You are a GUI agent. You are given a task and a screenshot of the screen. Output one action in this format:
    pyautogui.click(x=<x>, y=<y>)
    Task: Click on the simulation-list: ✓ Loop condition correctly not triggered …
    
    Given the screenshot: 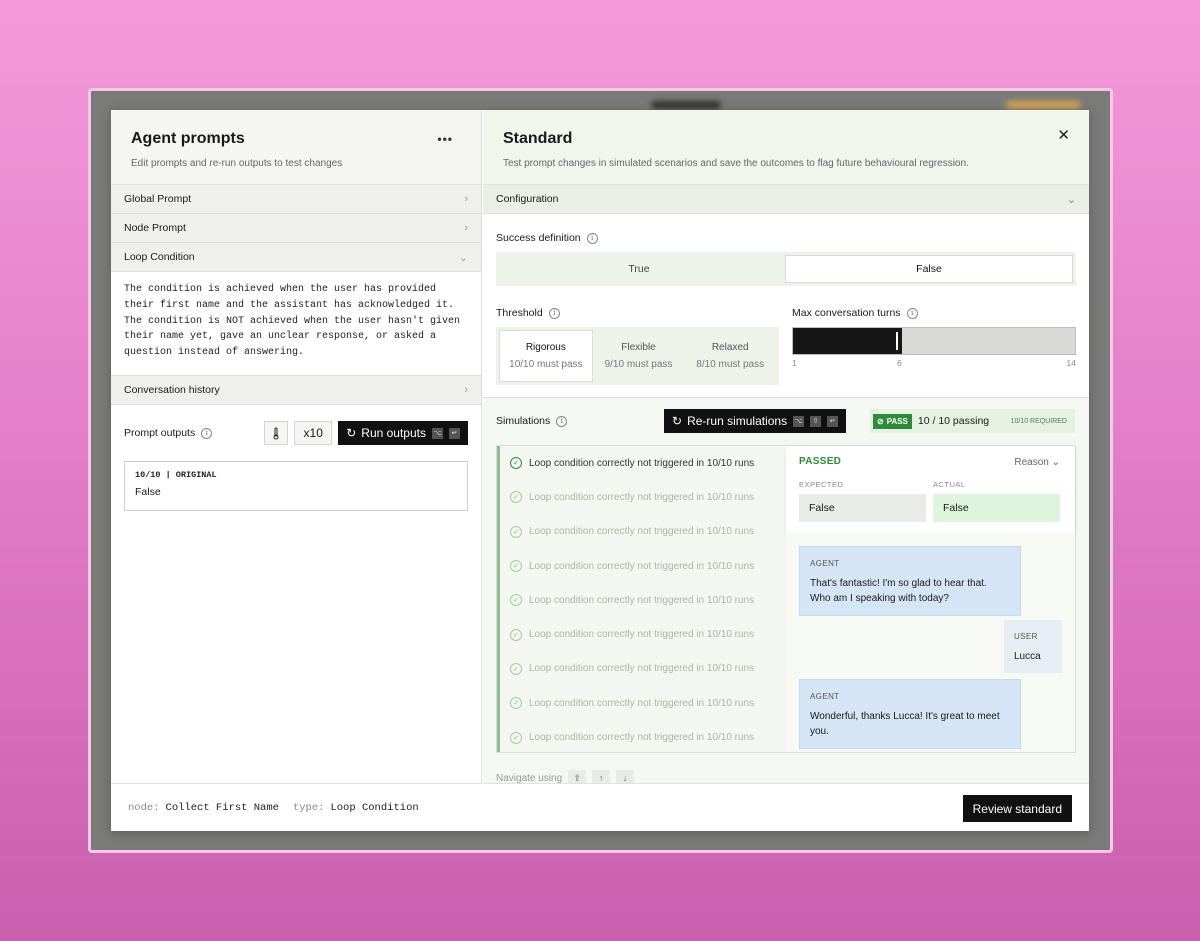 What is the action you would take?
    pyautogui.click(x=641, y=599)
    